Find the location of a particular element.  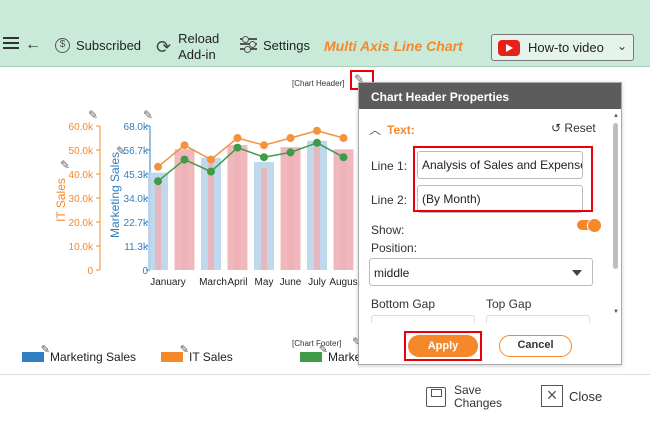

close-label: Close is located at coordinates (586, 396).